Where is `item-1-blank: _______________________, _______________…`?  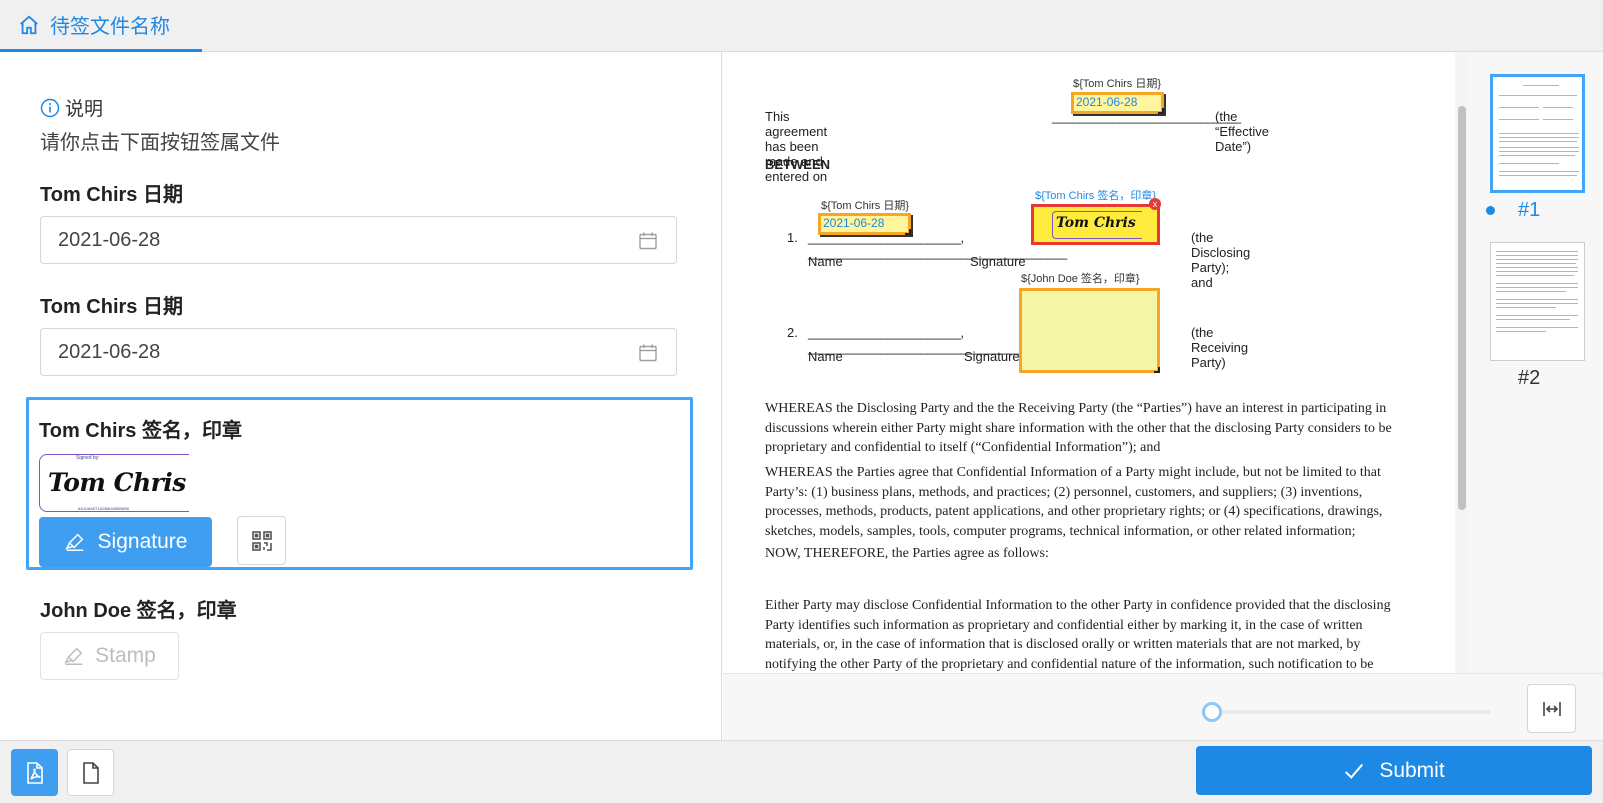
item-1-blank: _______________________, _______________… is located at coordinates (937, 245).